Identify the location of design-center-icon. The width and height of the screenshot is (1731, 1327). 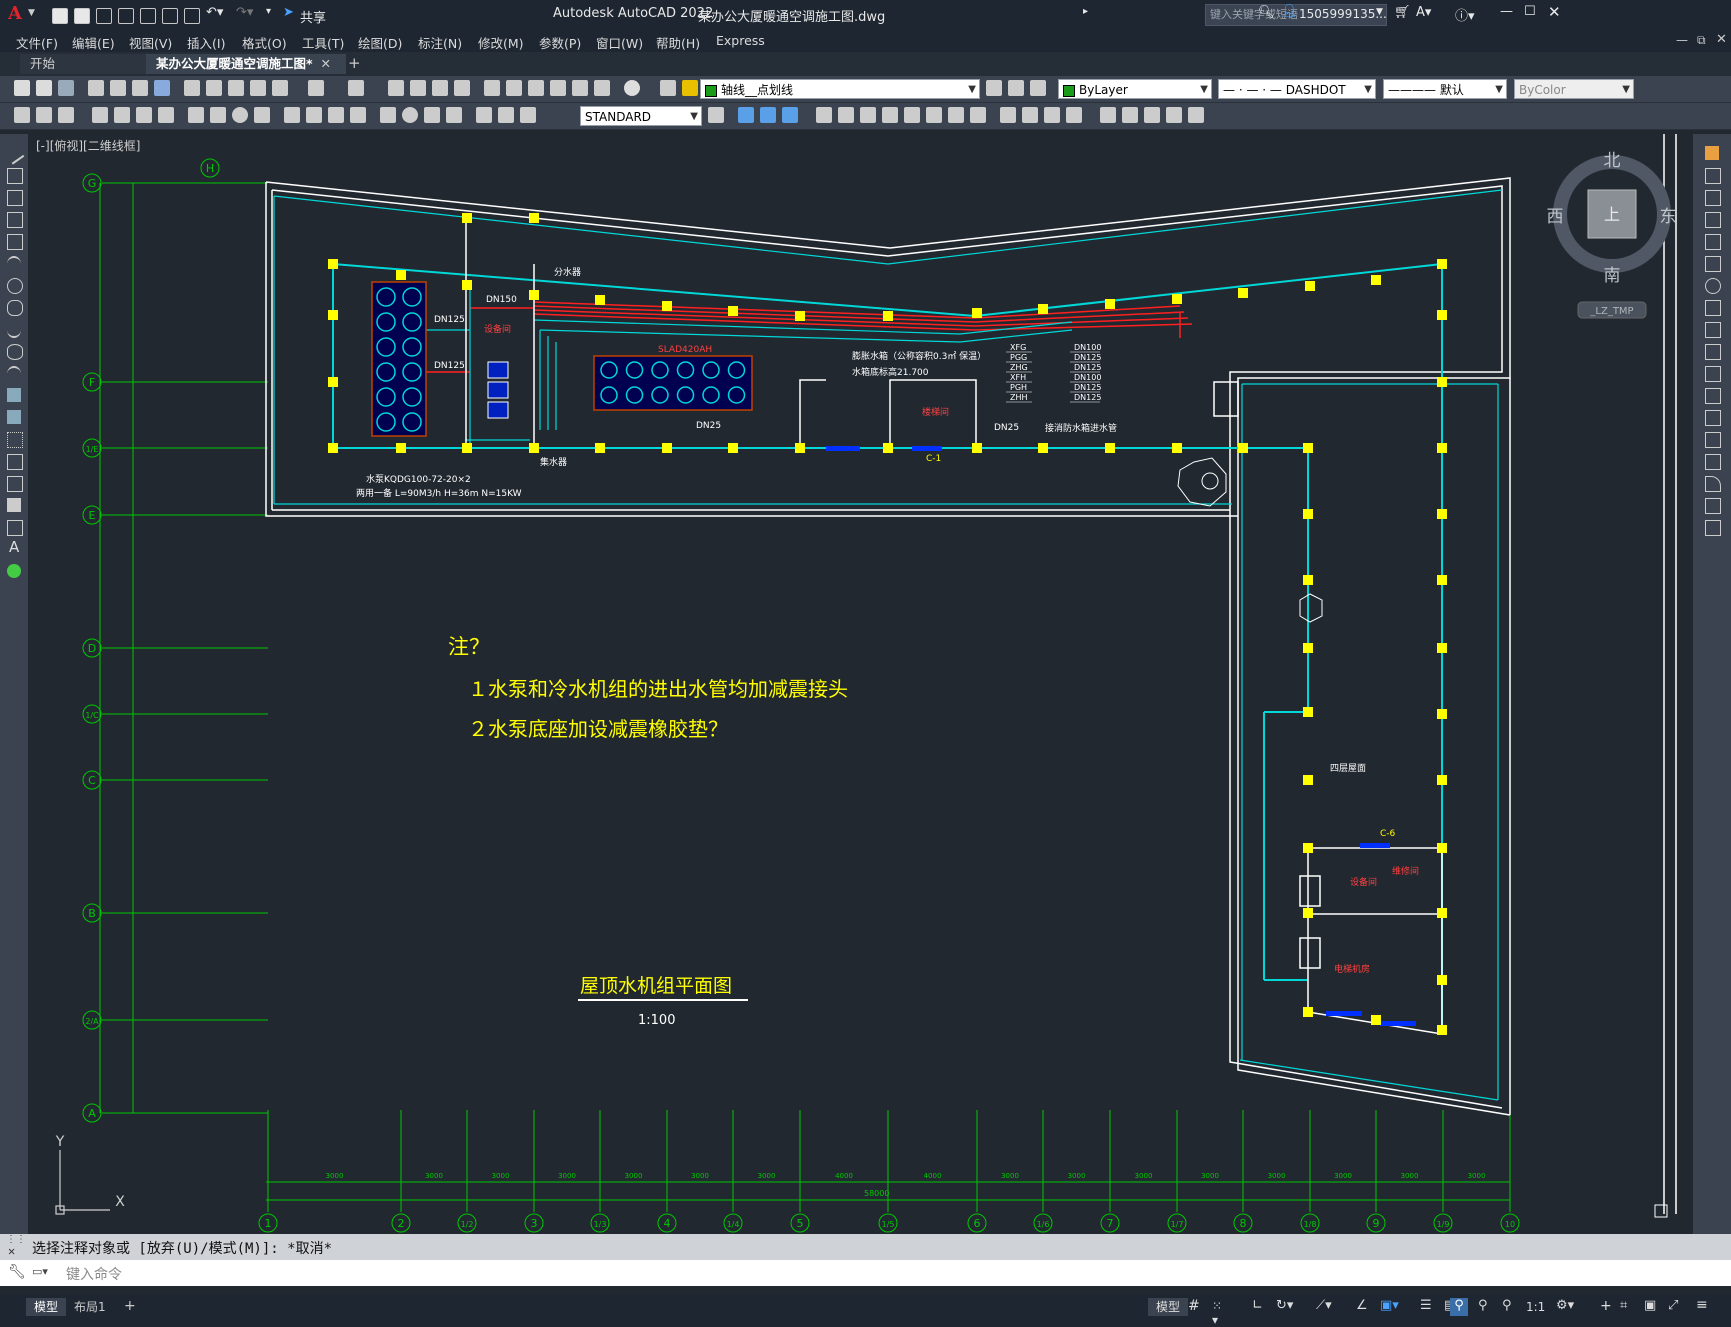
(514, 88).